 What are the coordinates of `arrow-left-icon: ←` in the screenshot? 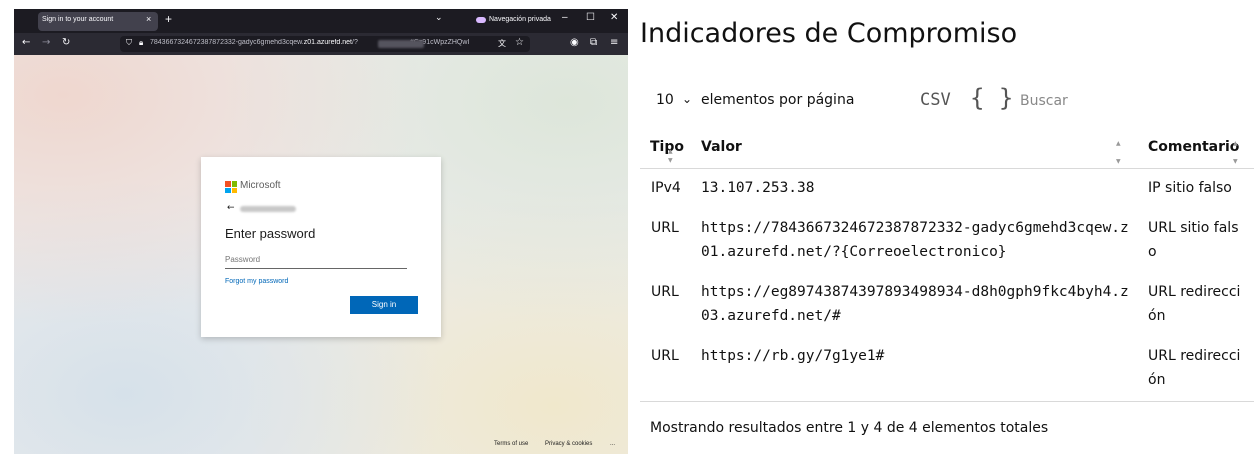 It's located at (26, 42).